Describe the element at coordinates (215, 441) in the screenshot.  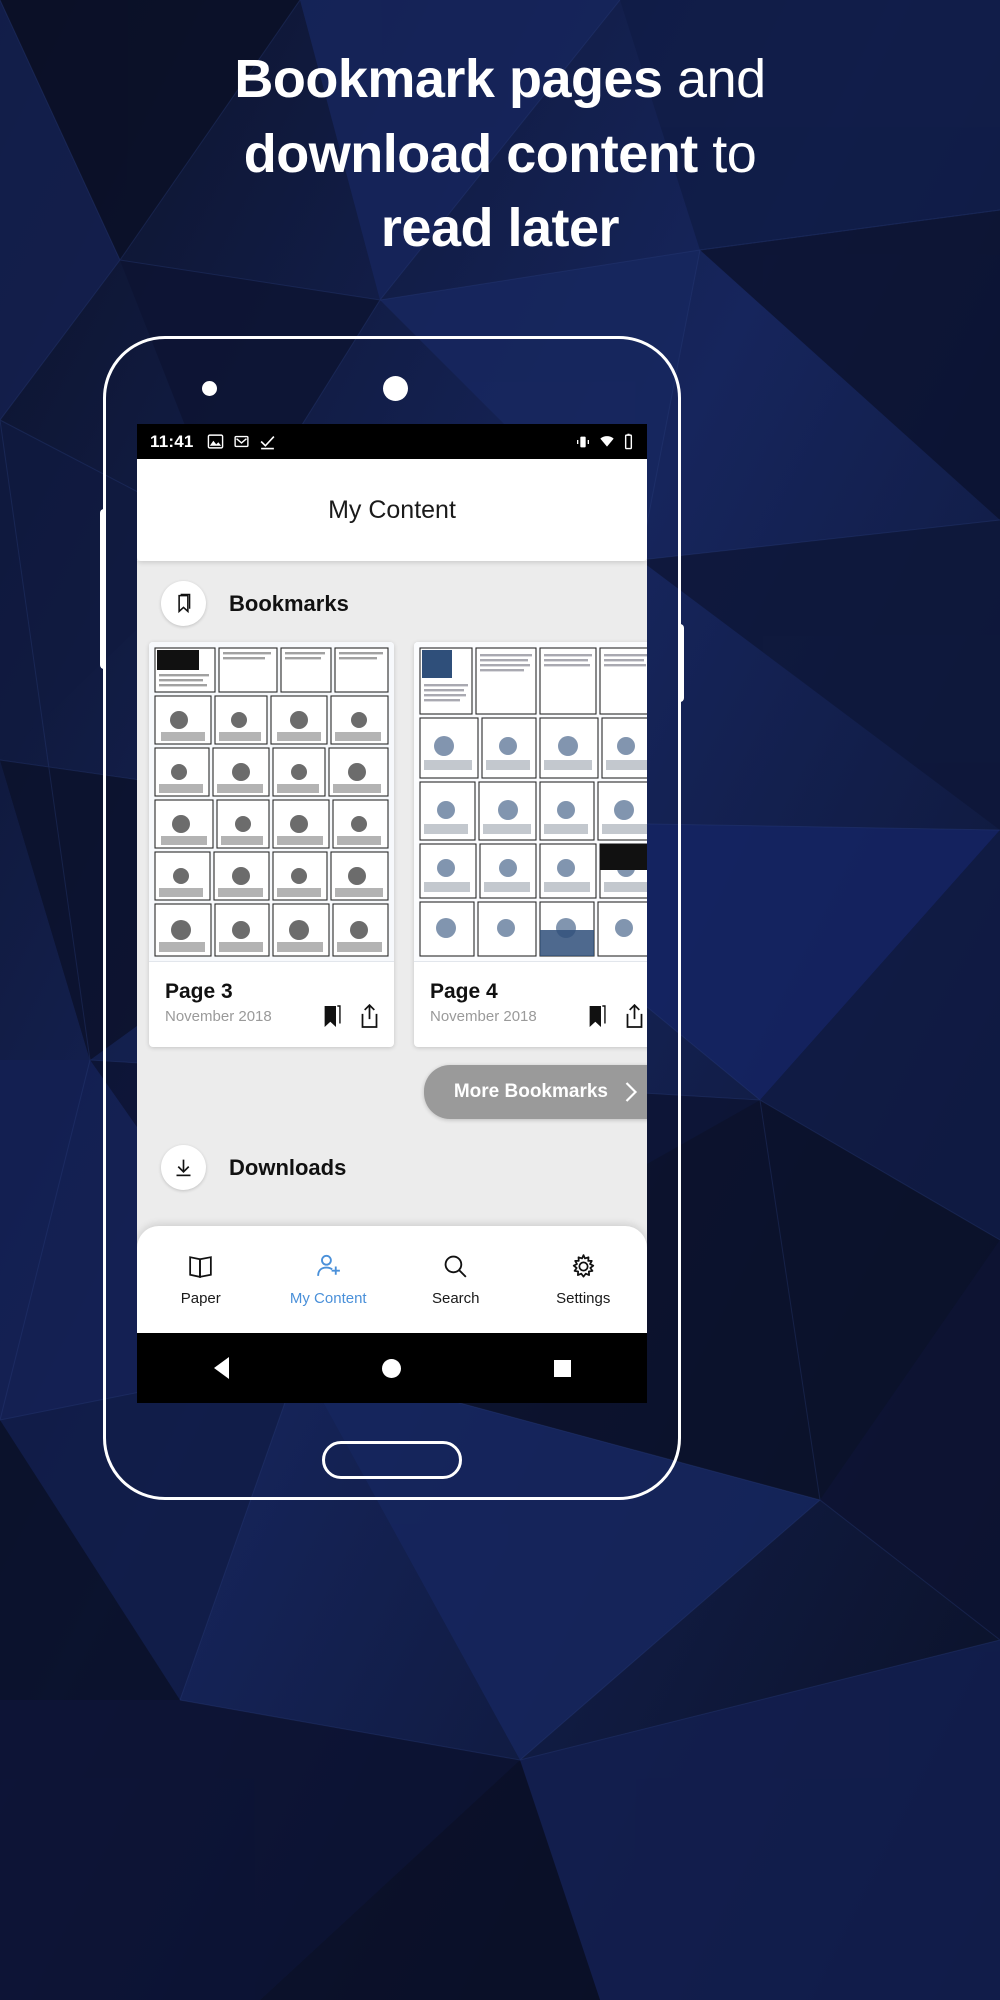
I see `photos-icon` at that location.